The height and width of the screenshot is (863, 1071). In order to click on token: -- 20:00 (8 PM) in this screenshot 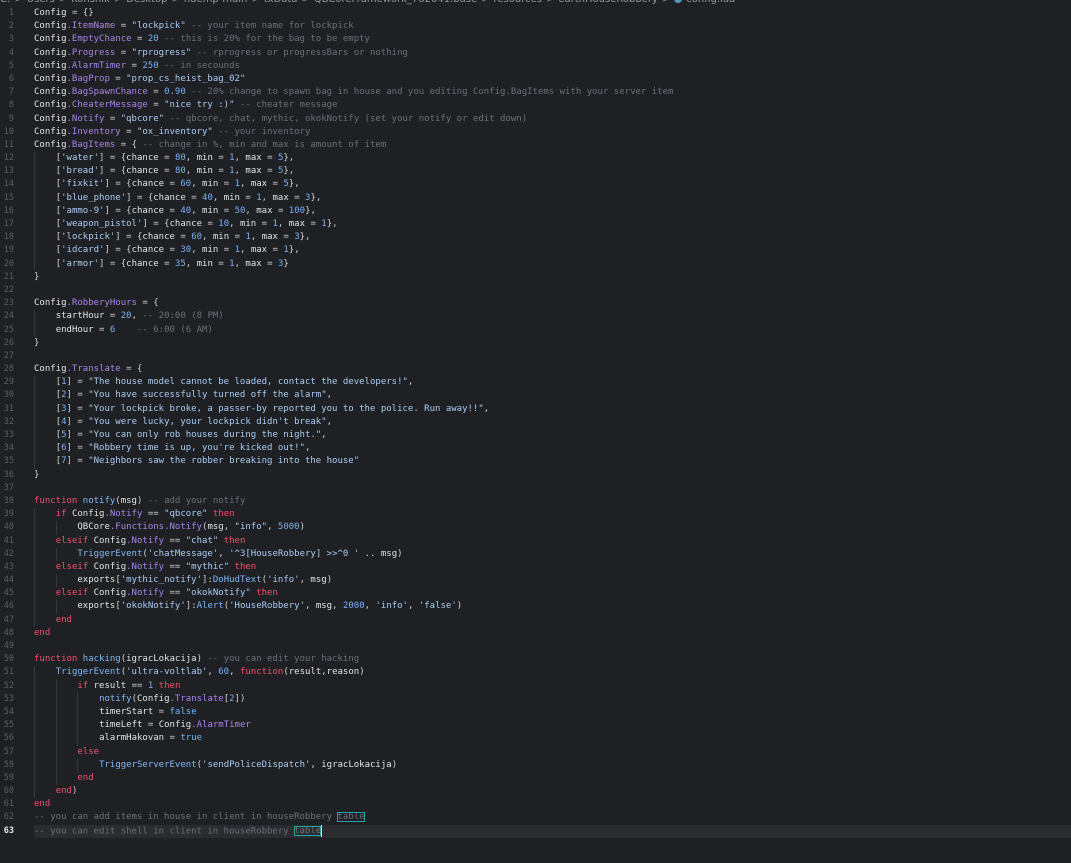, I will do `click(183, 316)`.